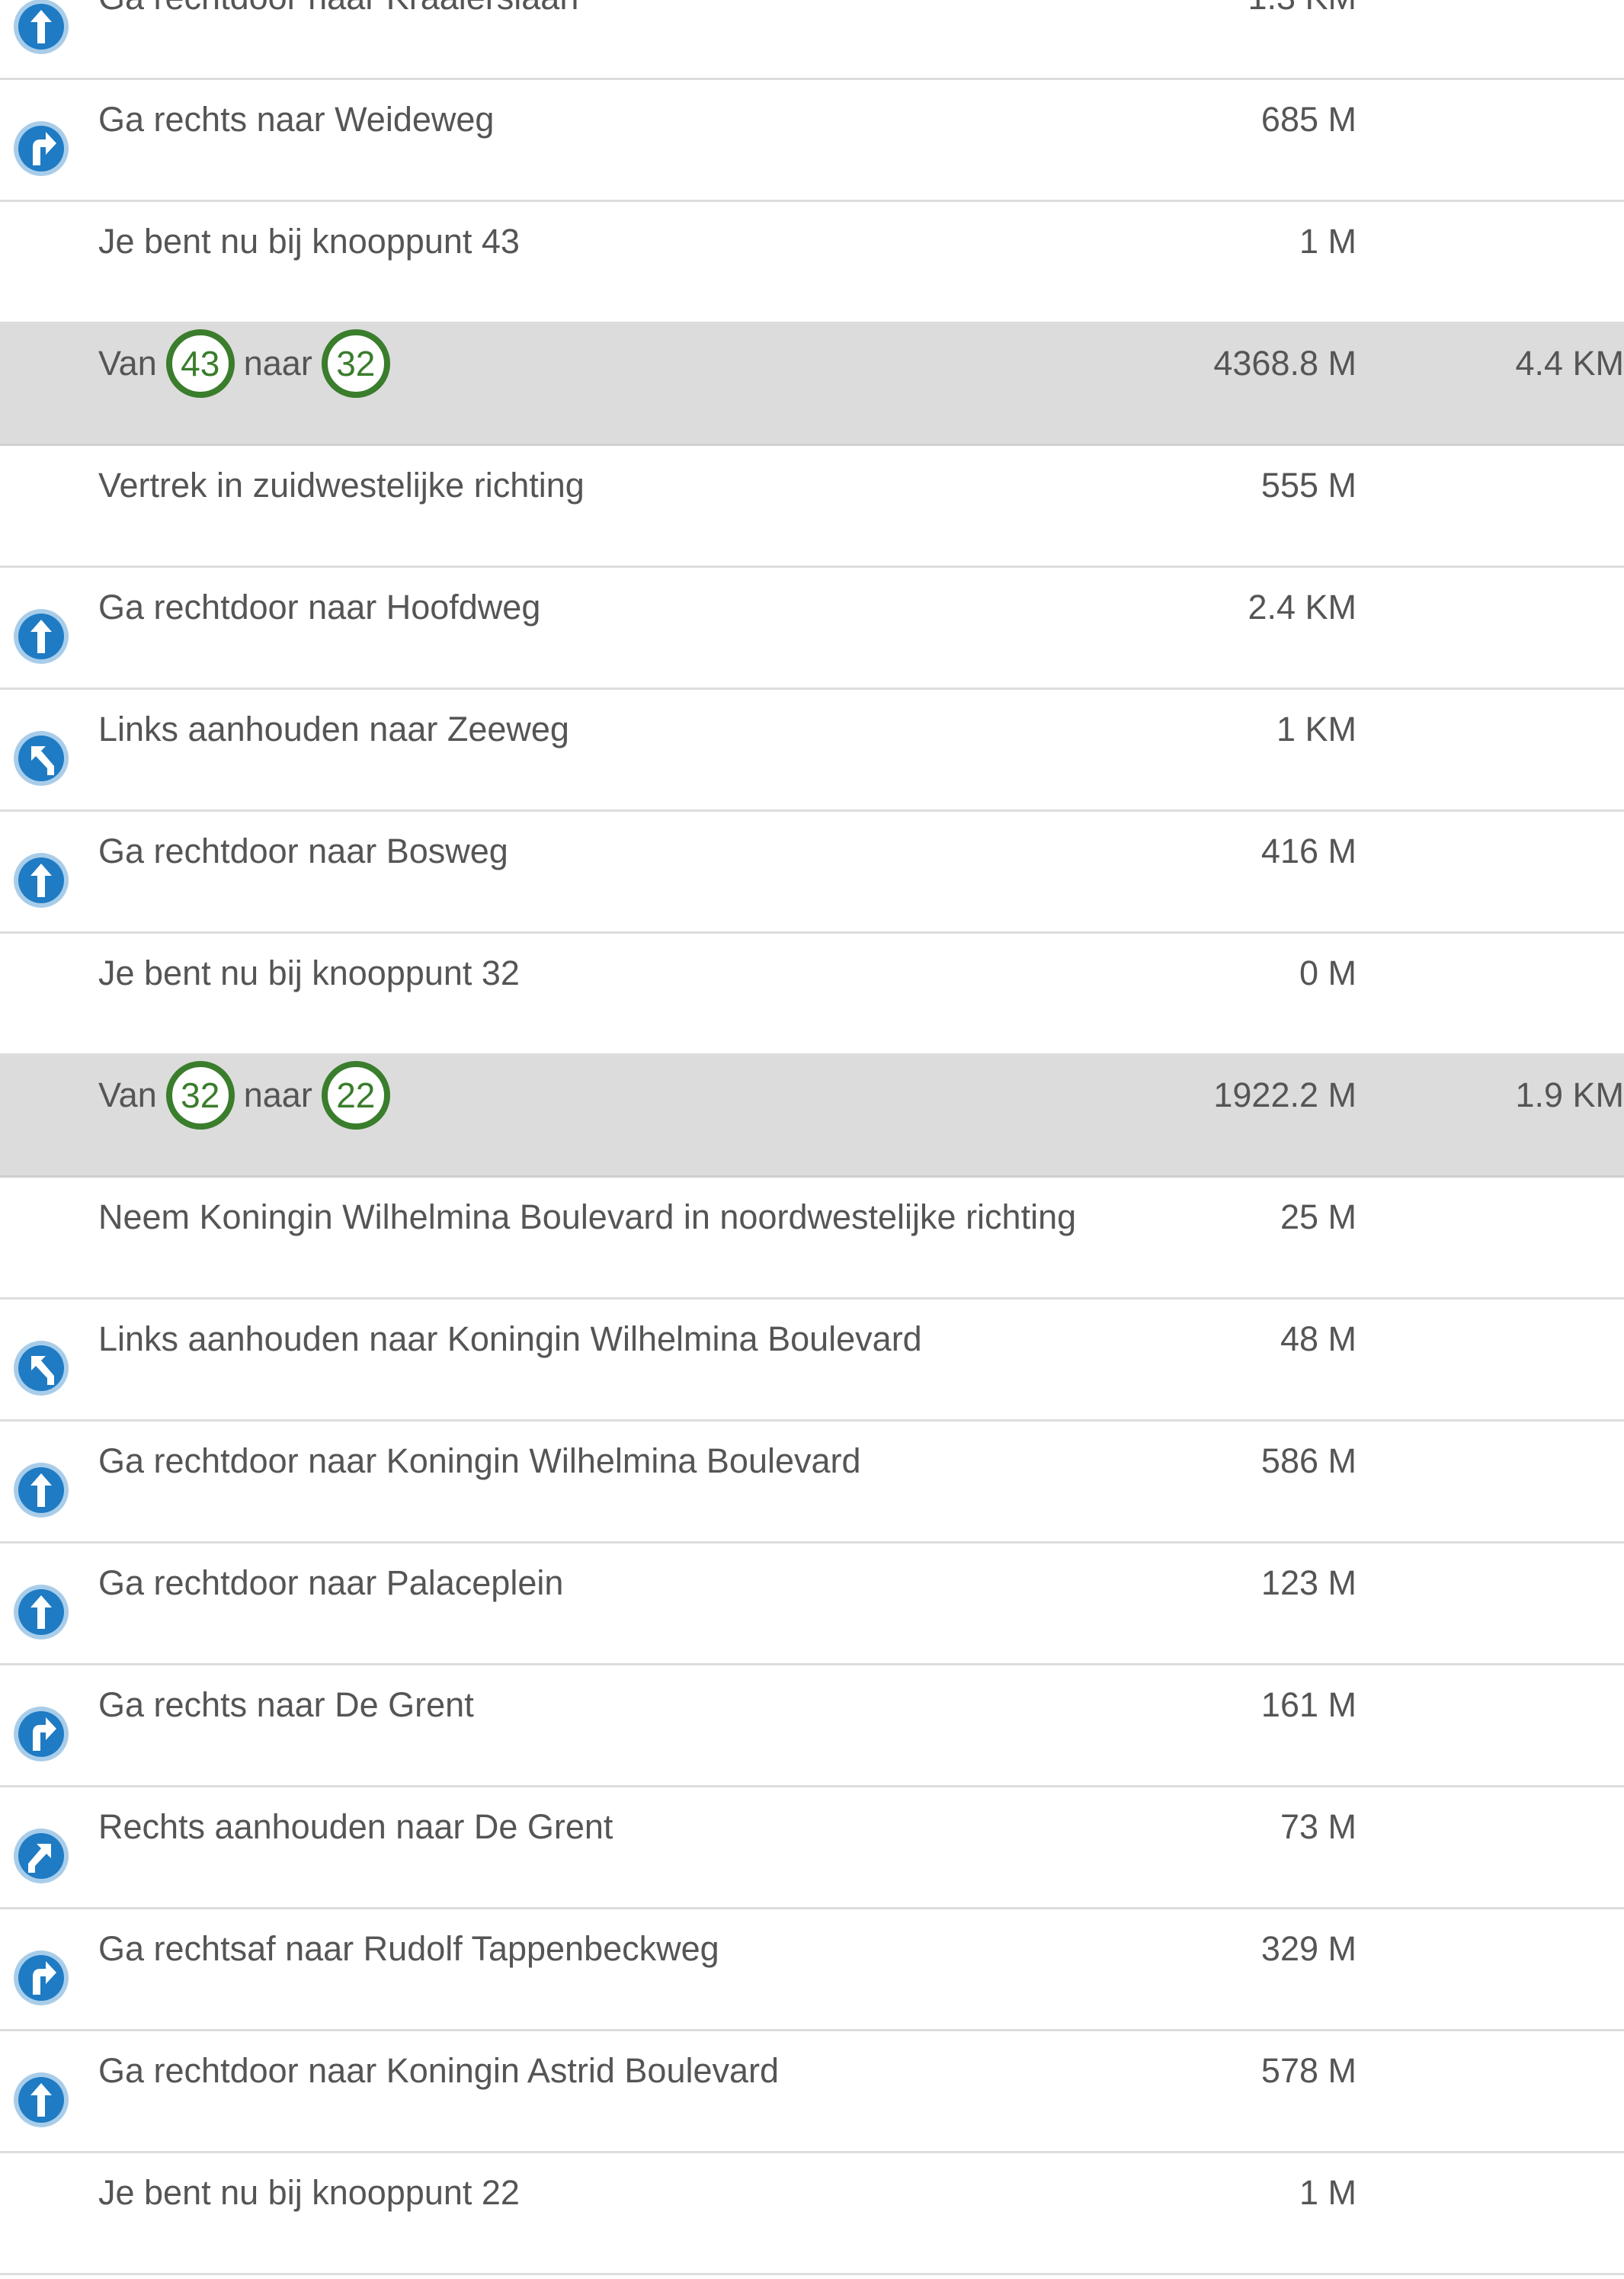  I want to click on direction-text: Ga rechts naar De Grent, so click(286, 1704).